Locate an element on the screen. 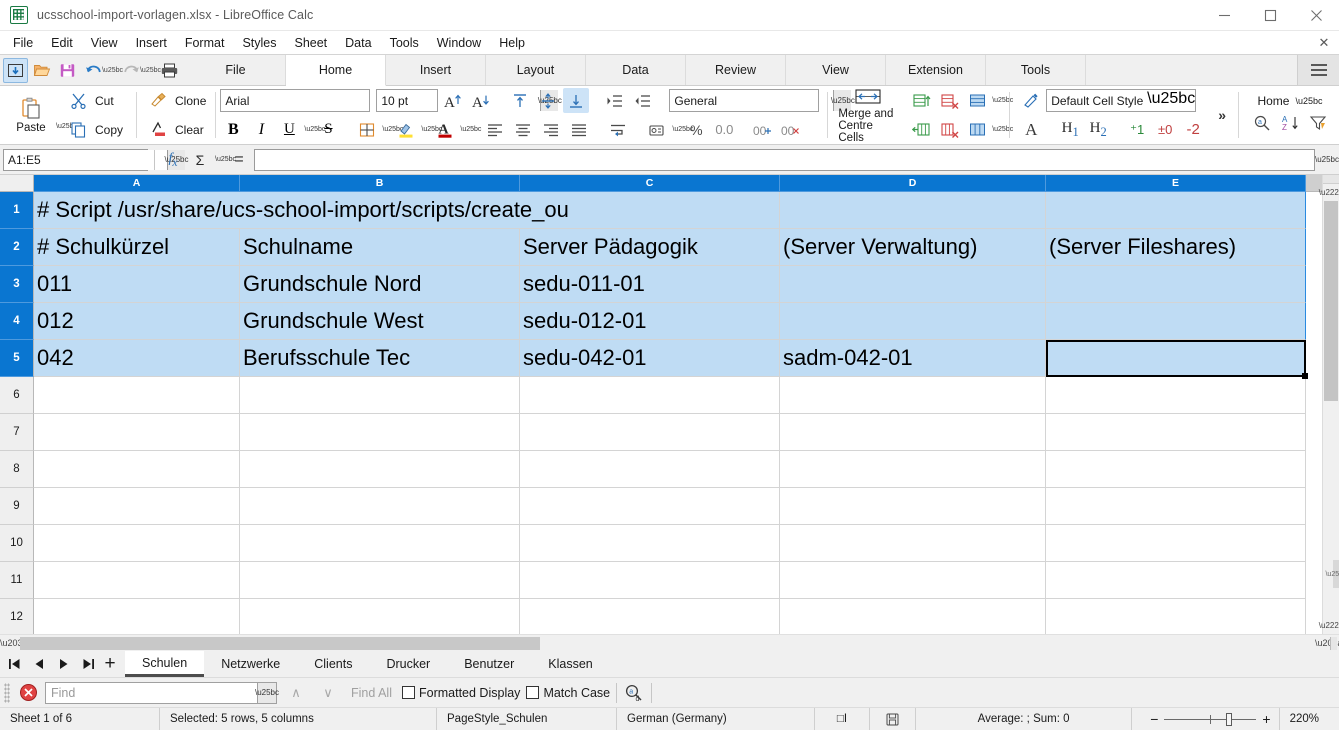 Image resolution: width=1339 pixels, height=730 pixels. status-save-icon is located at coordinates (893, 718).